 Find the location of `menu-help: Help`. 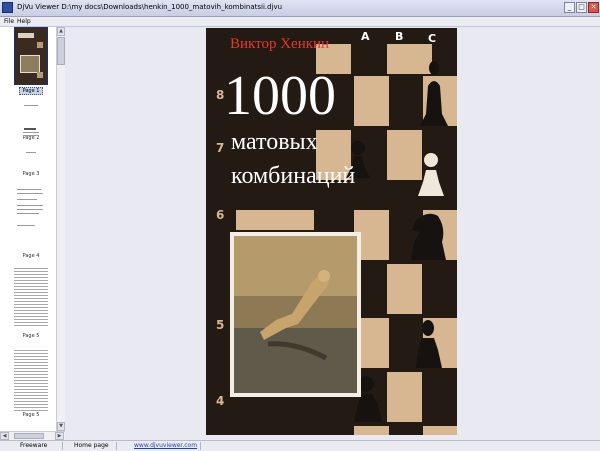

menu-help: Help is located at coordinates (24, 21).